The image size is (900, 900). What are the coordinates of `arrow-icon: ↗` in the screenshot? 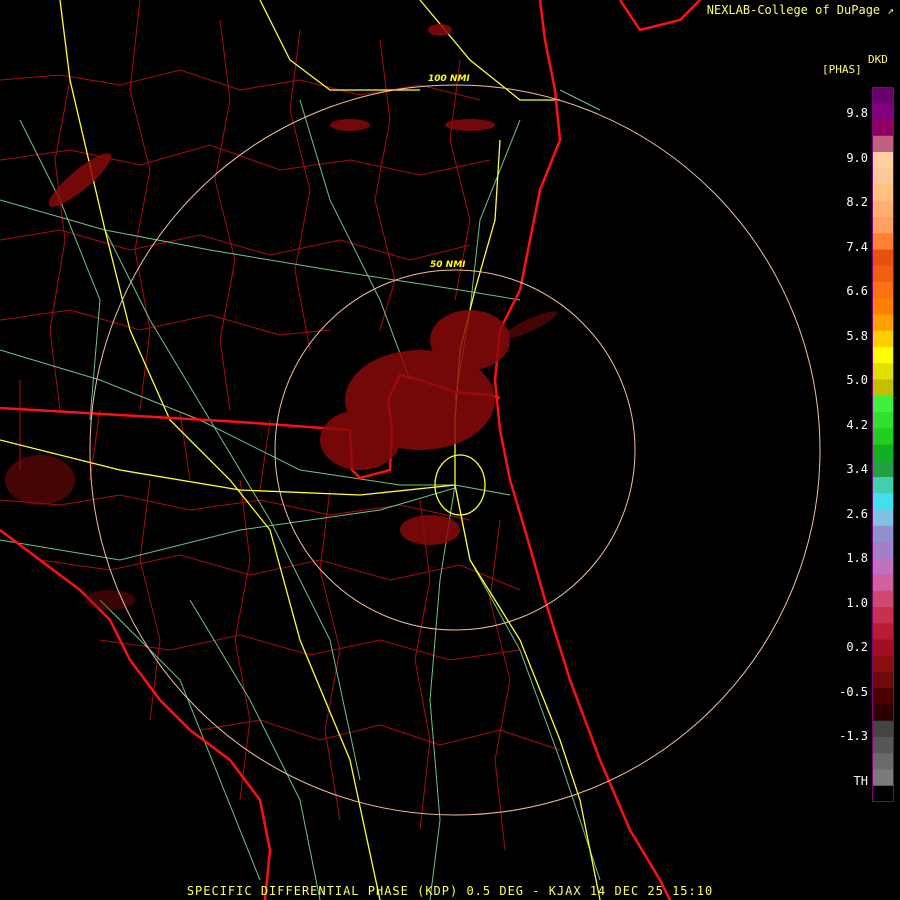 It's located at (890, 10).